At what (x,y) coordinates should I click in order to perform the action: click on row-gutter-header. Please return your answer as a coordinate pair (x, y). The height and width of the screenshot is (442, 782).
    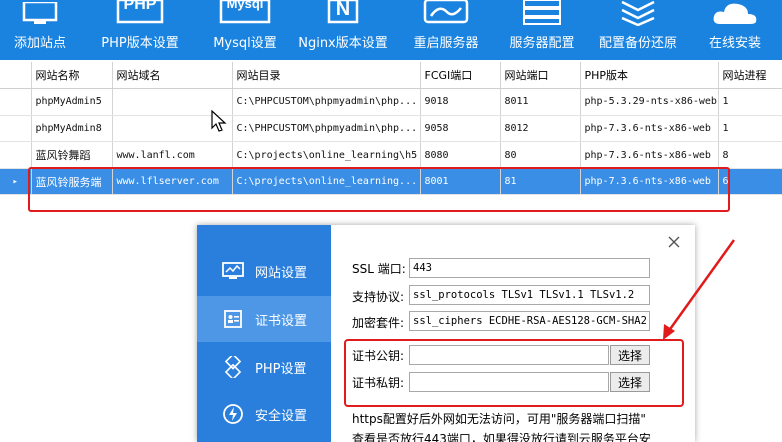
    Looking at the image, I should click on (16, 76).